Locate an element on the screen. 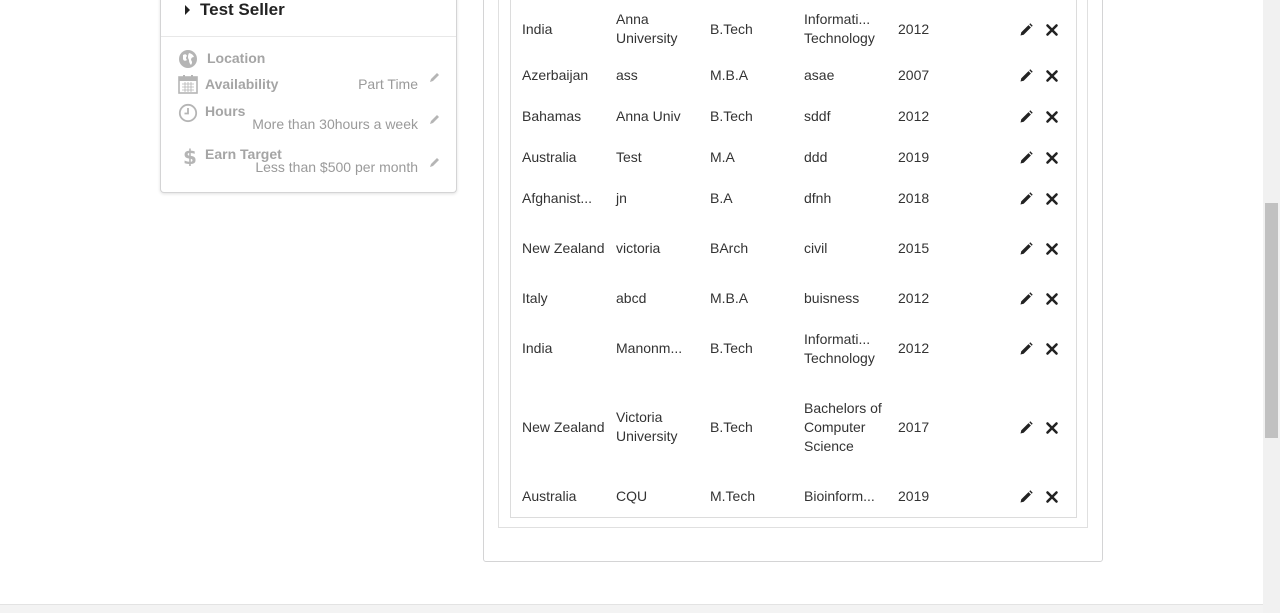  field-cell: Informati... Technology is located at coordinates (839, 348).